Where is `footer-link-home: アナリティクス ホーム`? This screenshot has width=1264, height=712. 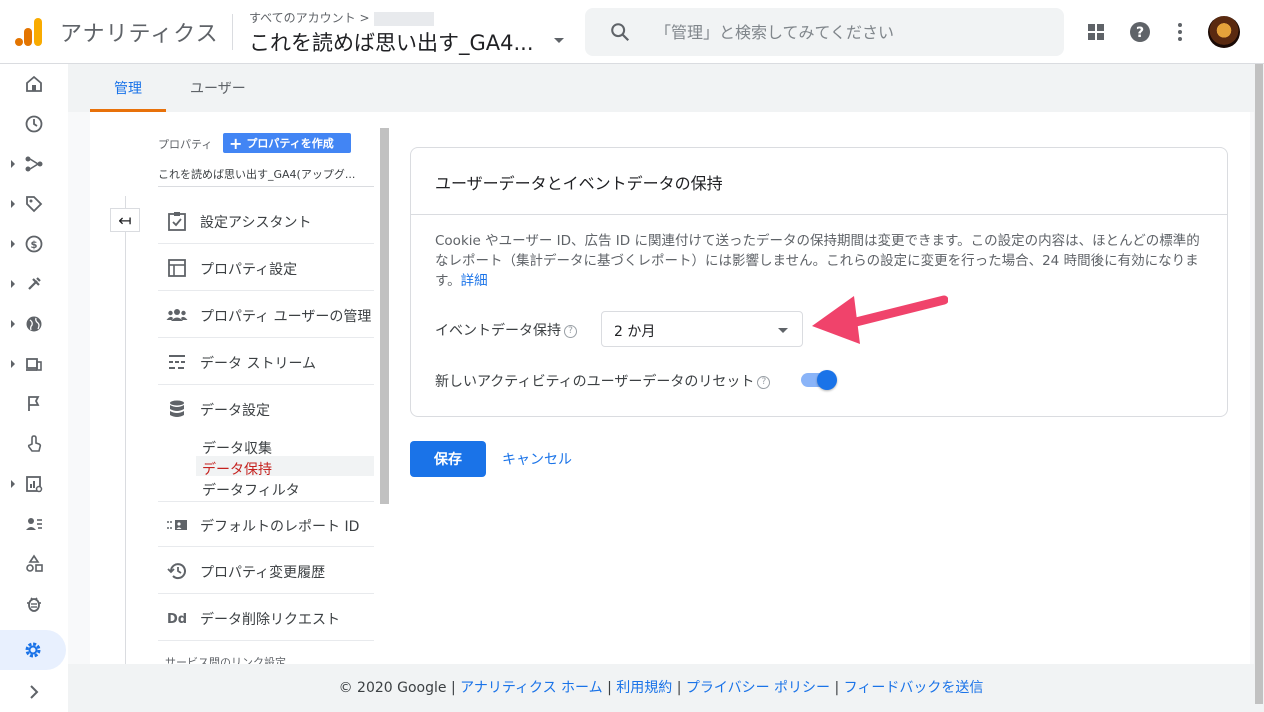 footer-link-home: アナリティクス ホーム is located at coordinates (531, 688).